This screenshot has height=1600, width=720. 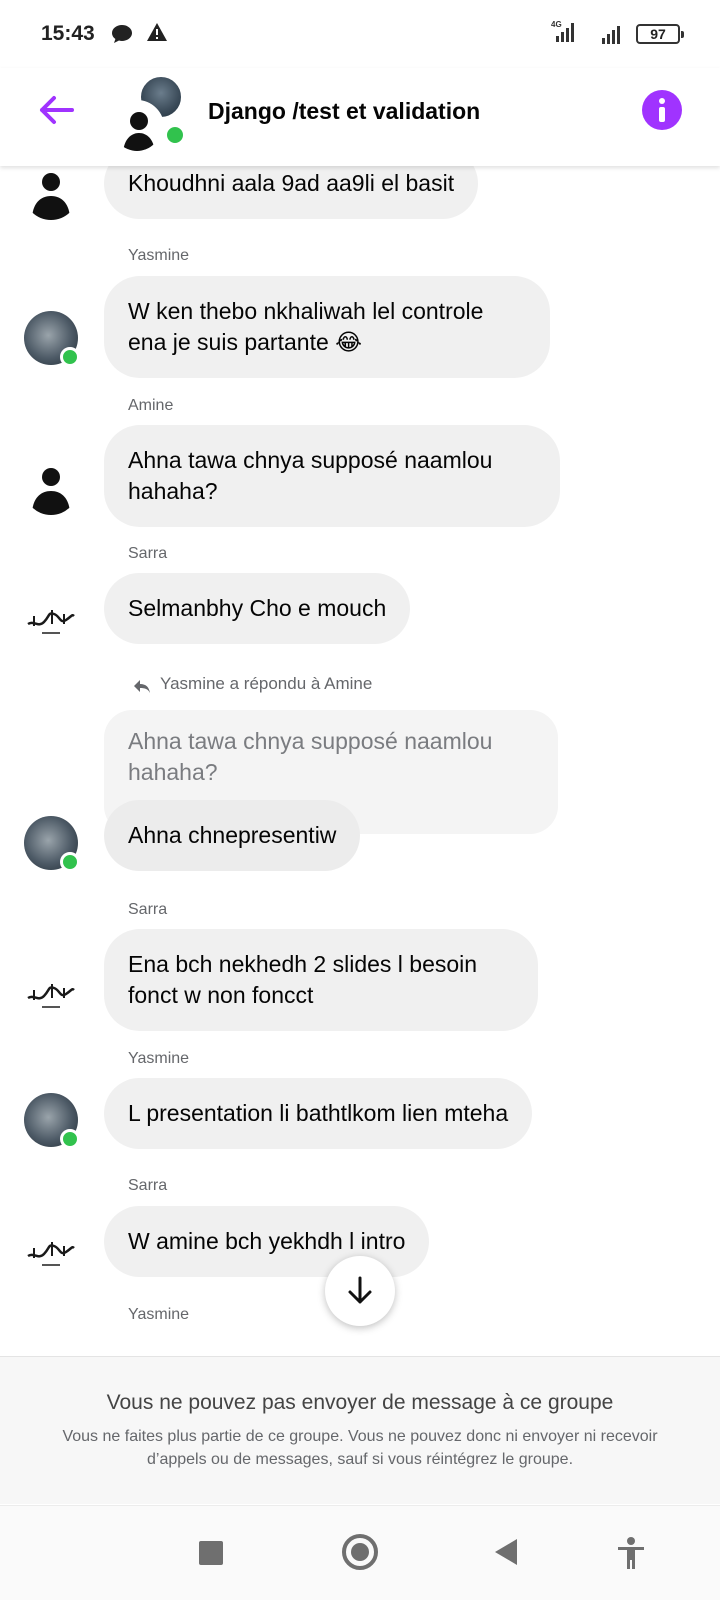 What do you see at coordinates (151, 405) in the screenshot?
I see `sender-name: Amine` at bounding box center [151, 405].